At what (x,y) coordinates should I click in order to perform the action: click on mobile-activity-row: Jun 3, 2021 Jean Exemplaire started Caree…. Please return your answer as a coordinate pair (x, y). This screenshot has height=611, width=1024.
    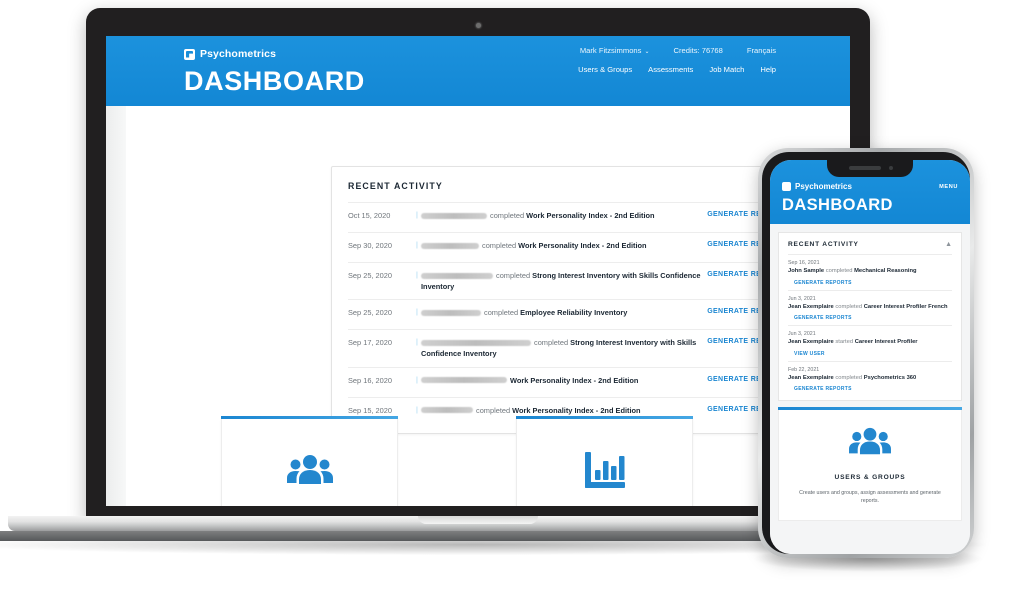
    Looking at the image, I should click on (870, 343).